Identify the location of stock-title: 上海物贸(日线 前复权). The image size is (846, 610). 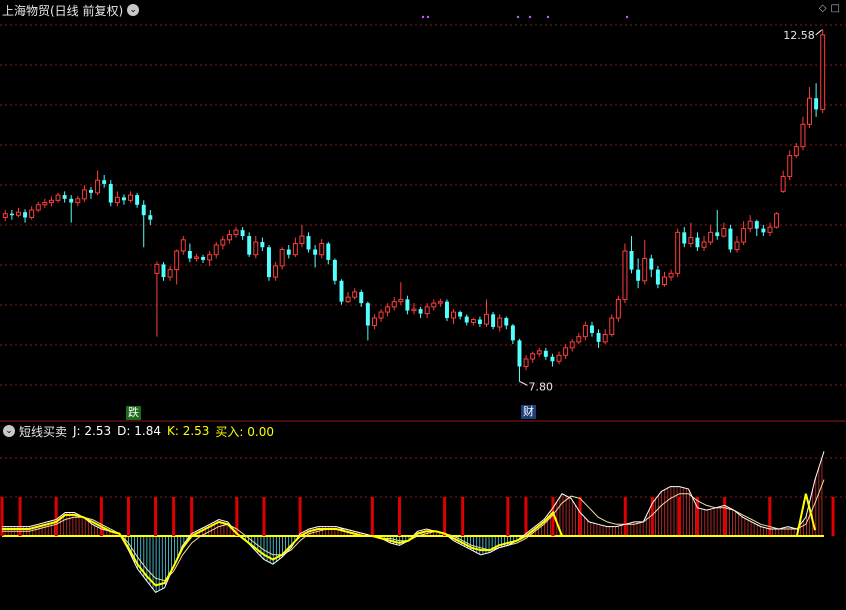
(61, 10).